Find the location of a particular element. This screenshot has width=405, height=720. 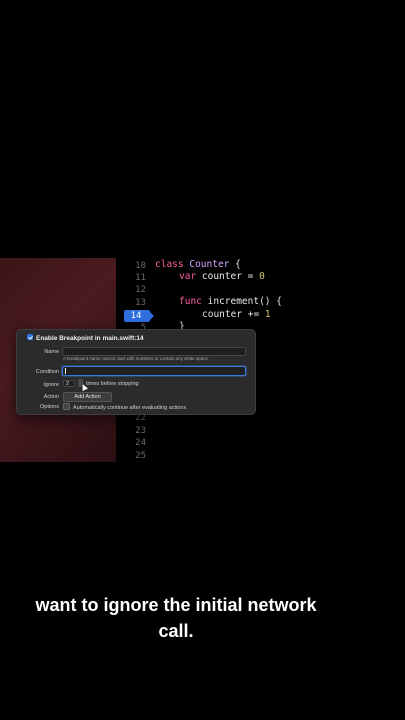

enable-breakpoint-toggle: Enable Breakpoint in main.swift:14 is located at coordinates (85, 338).